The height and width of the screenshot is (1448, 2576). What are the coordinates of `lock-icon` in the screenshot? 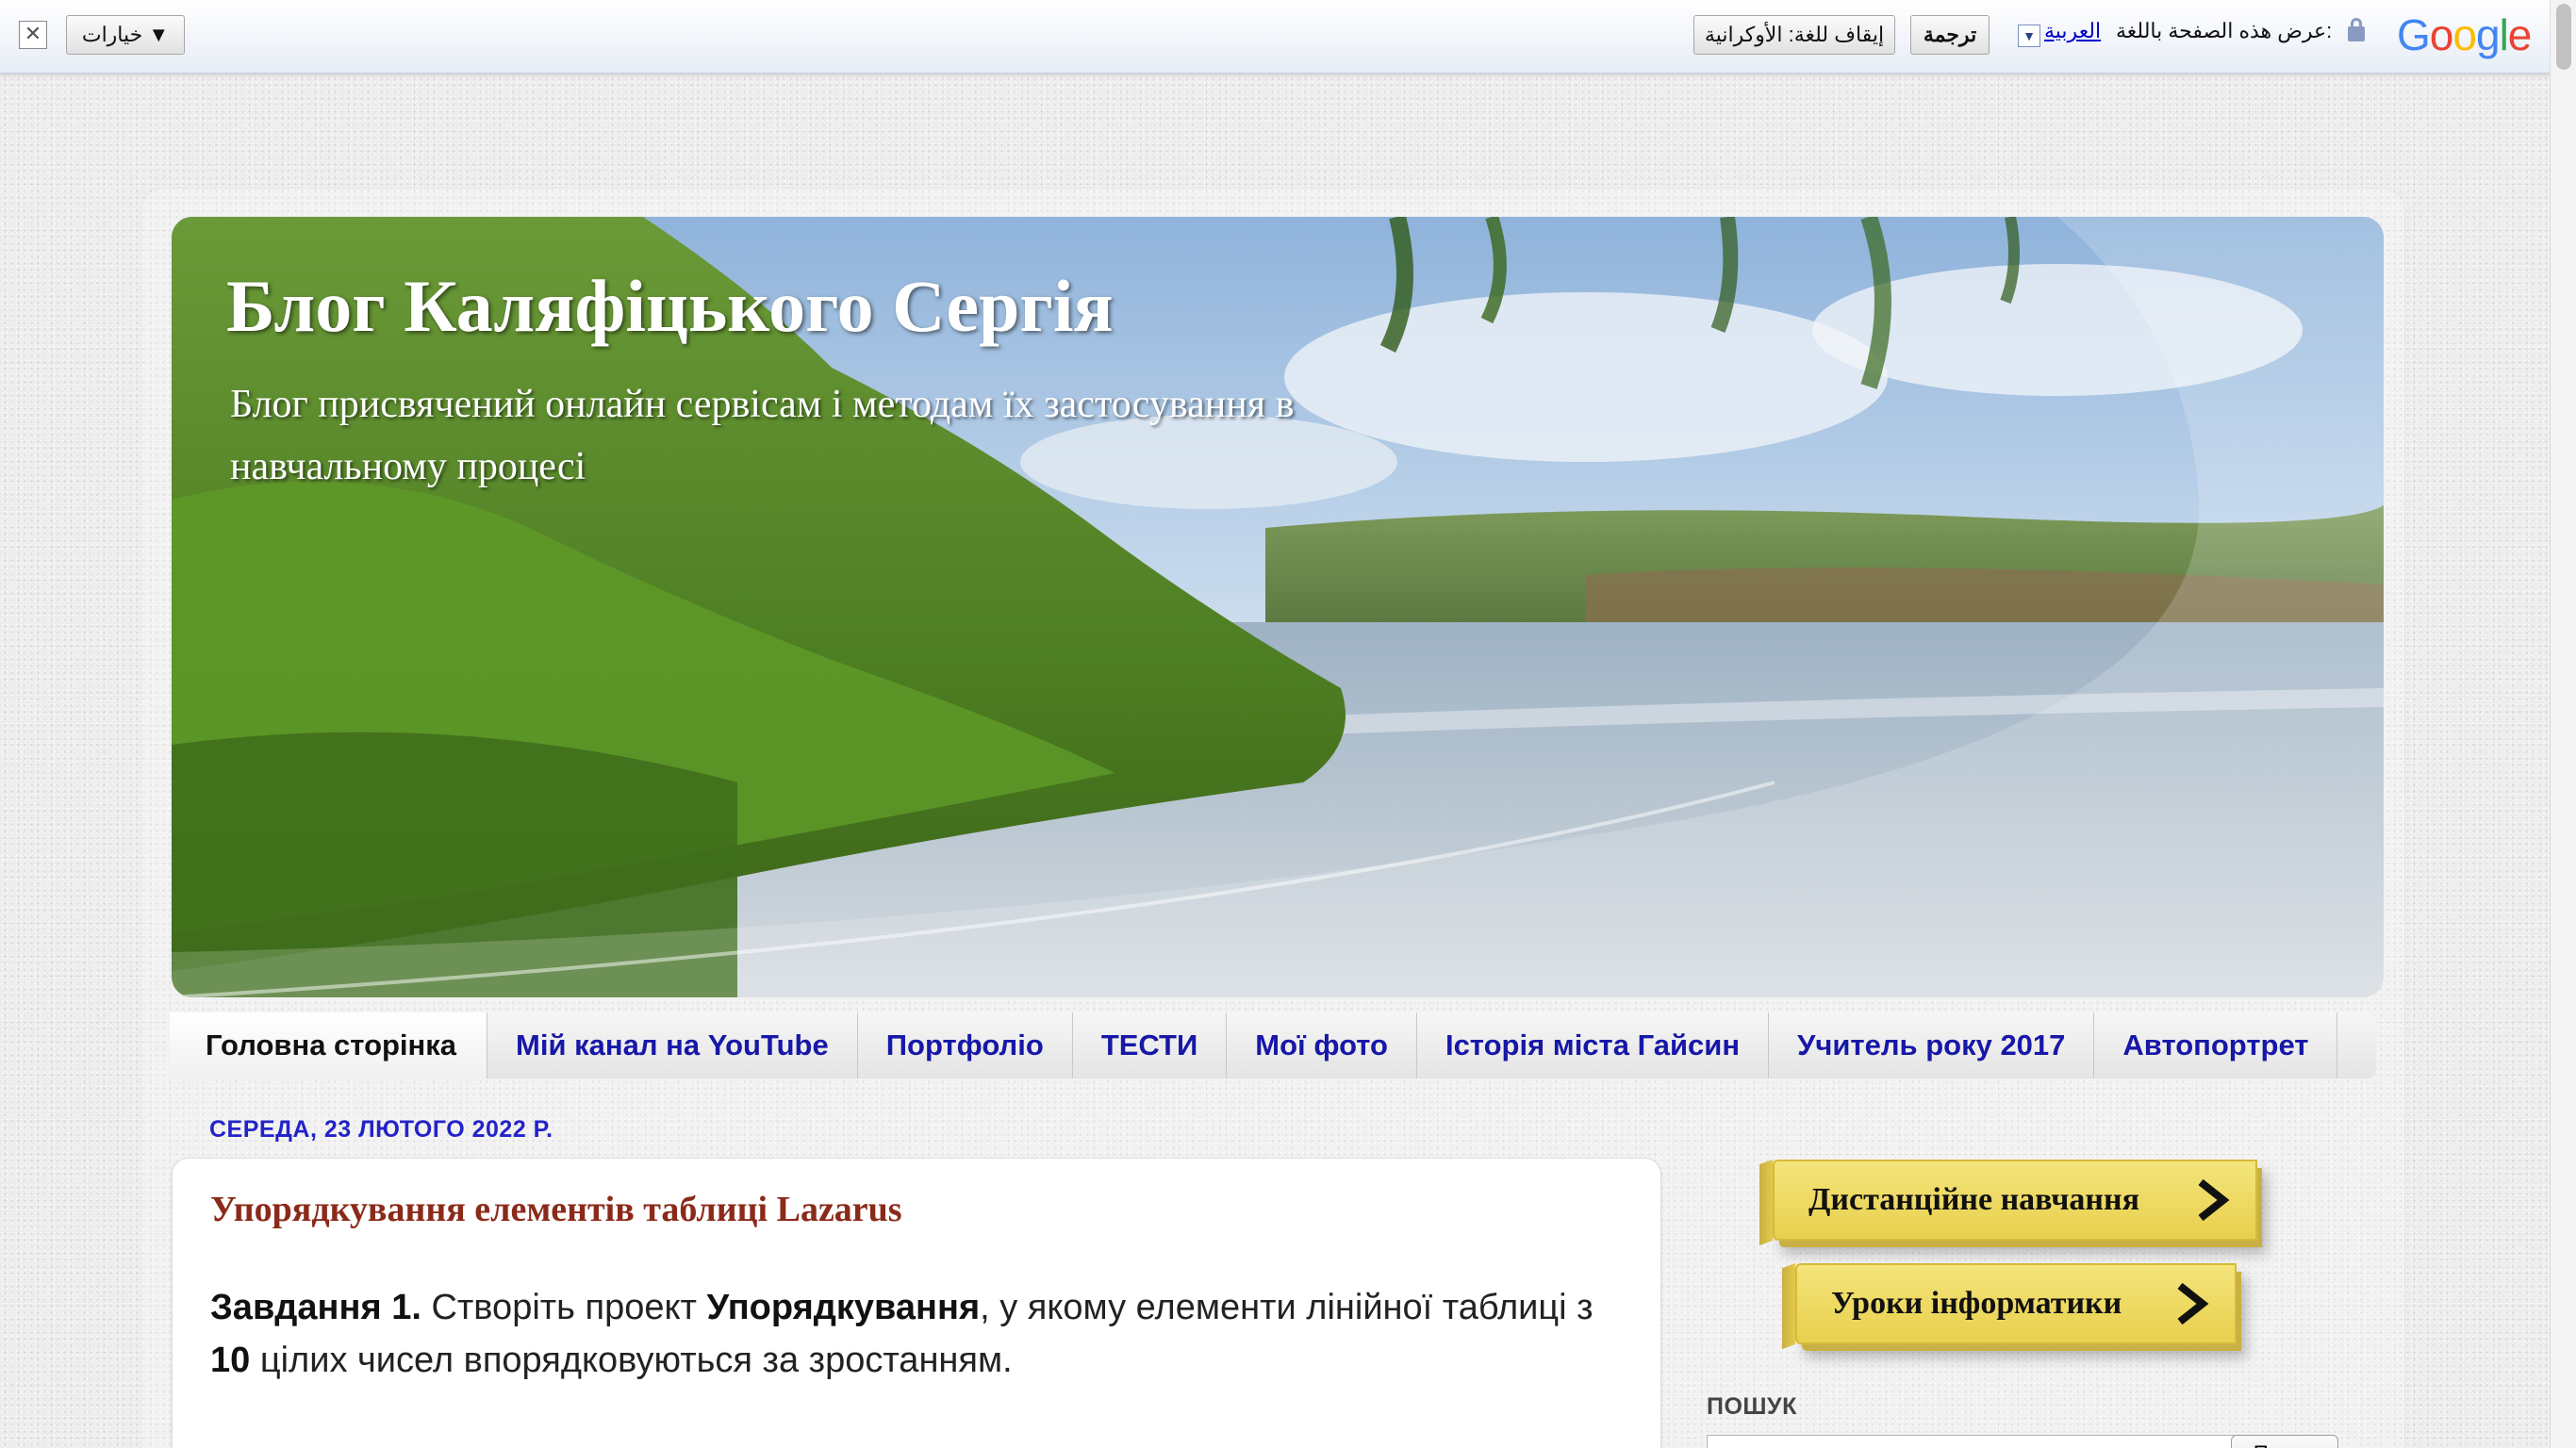 It's located at (2356, 29).